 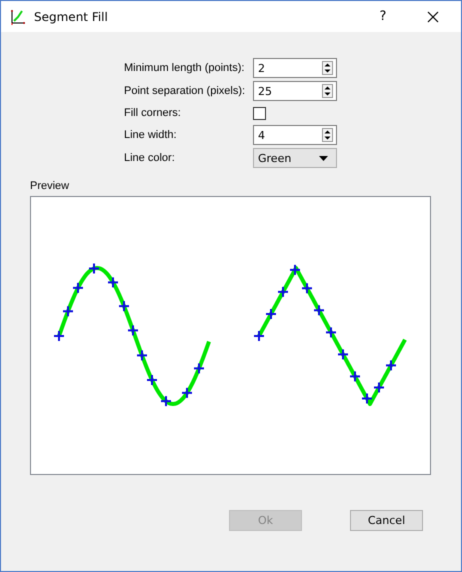 I want to click on field-label: Point separation (pixels):, so click(x=185, y=91).